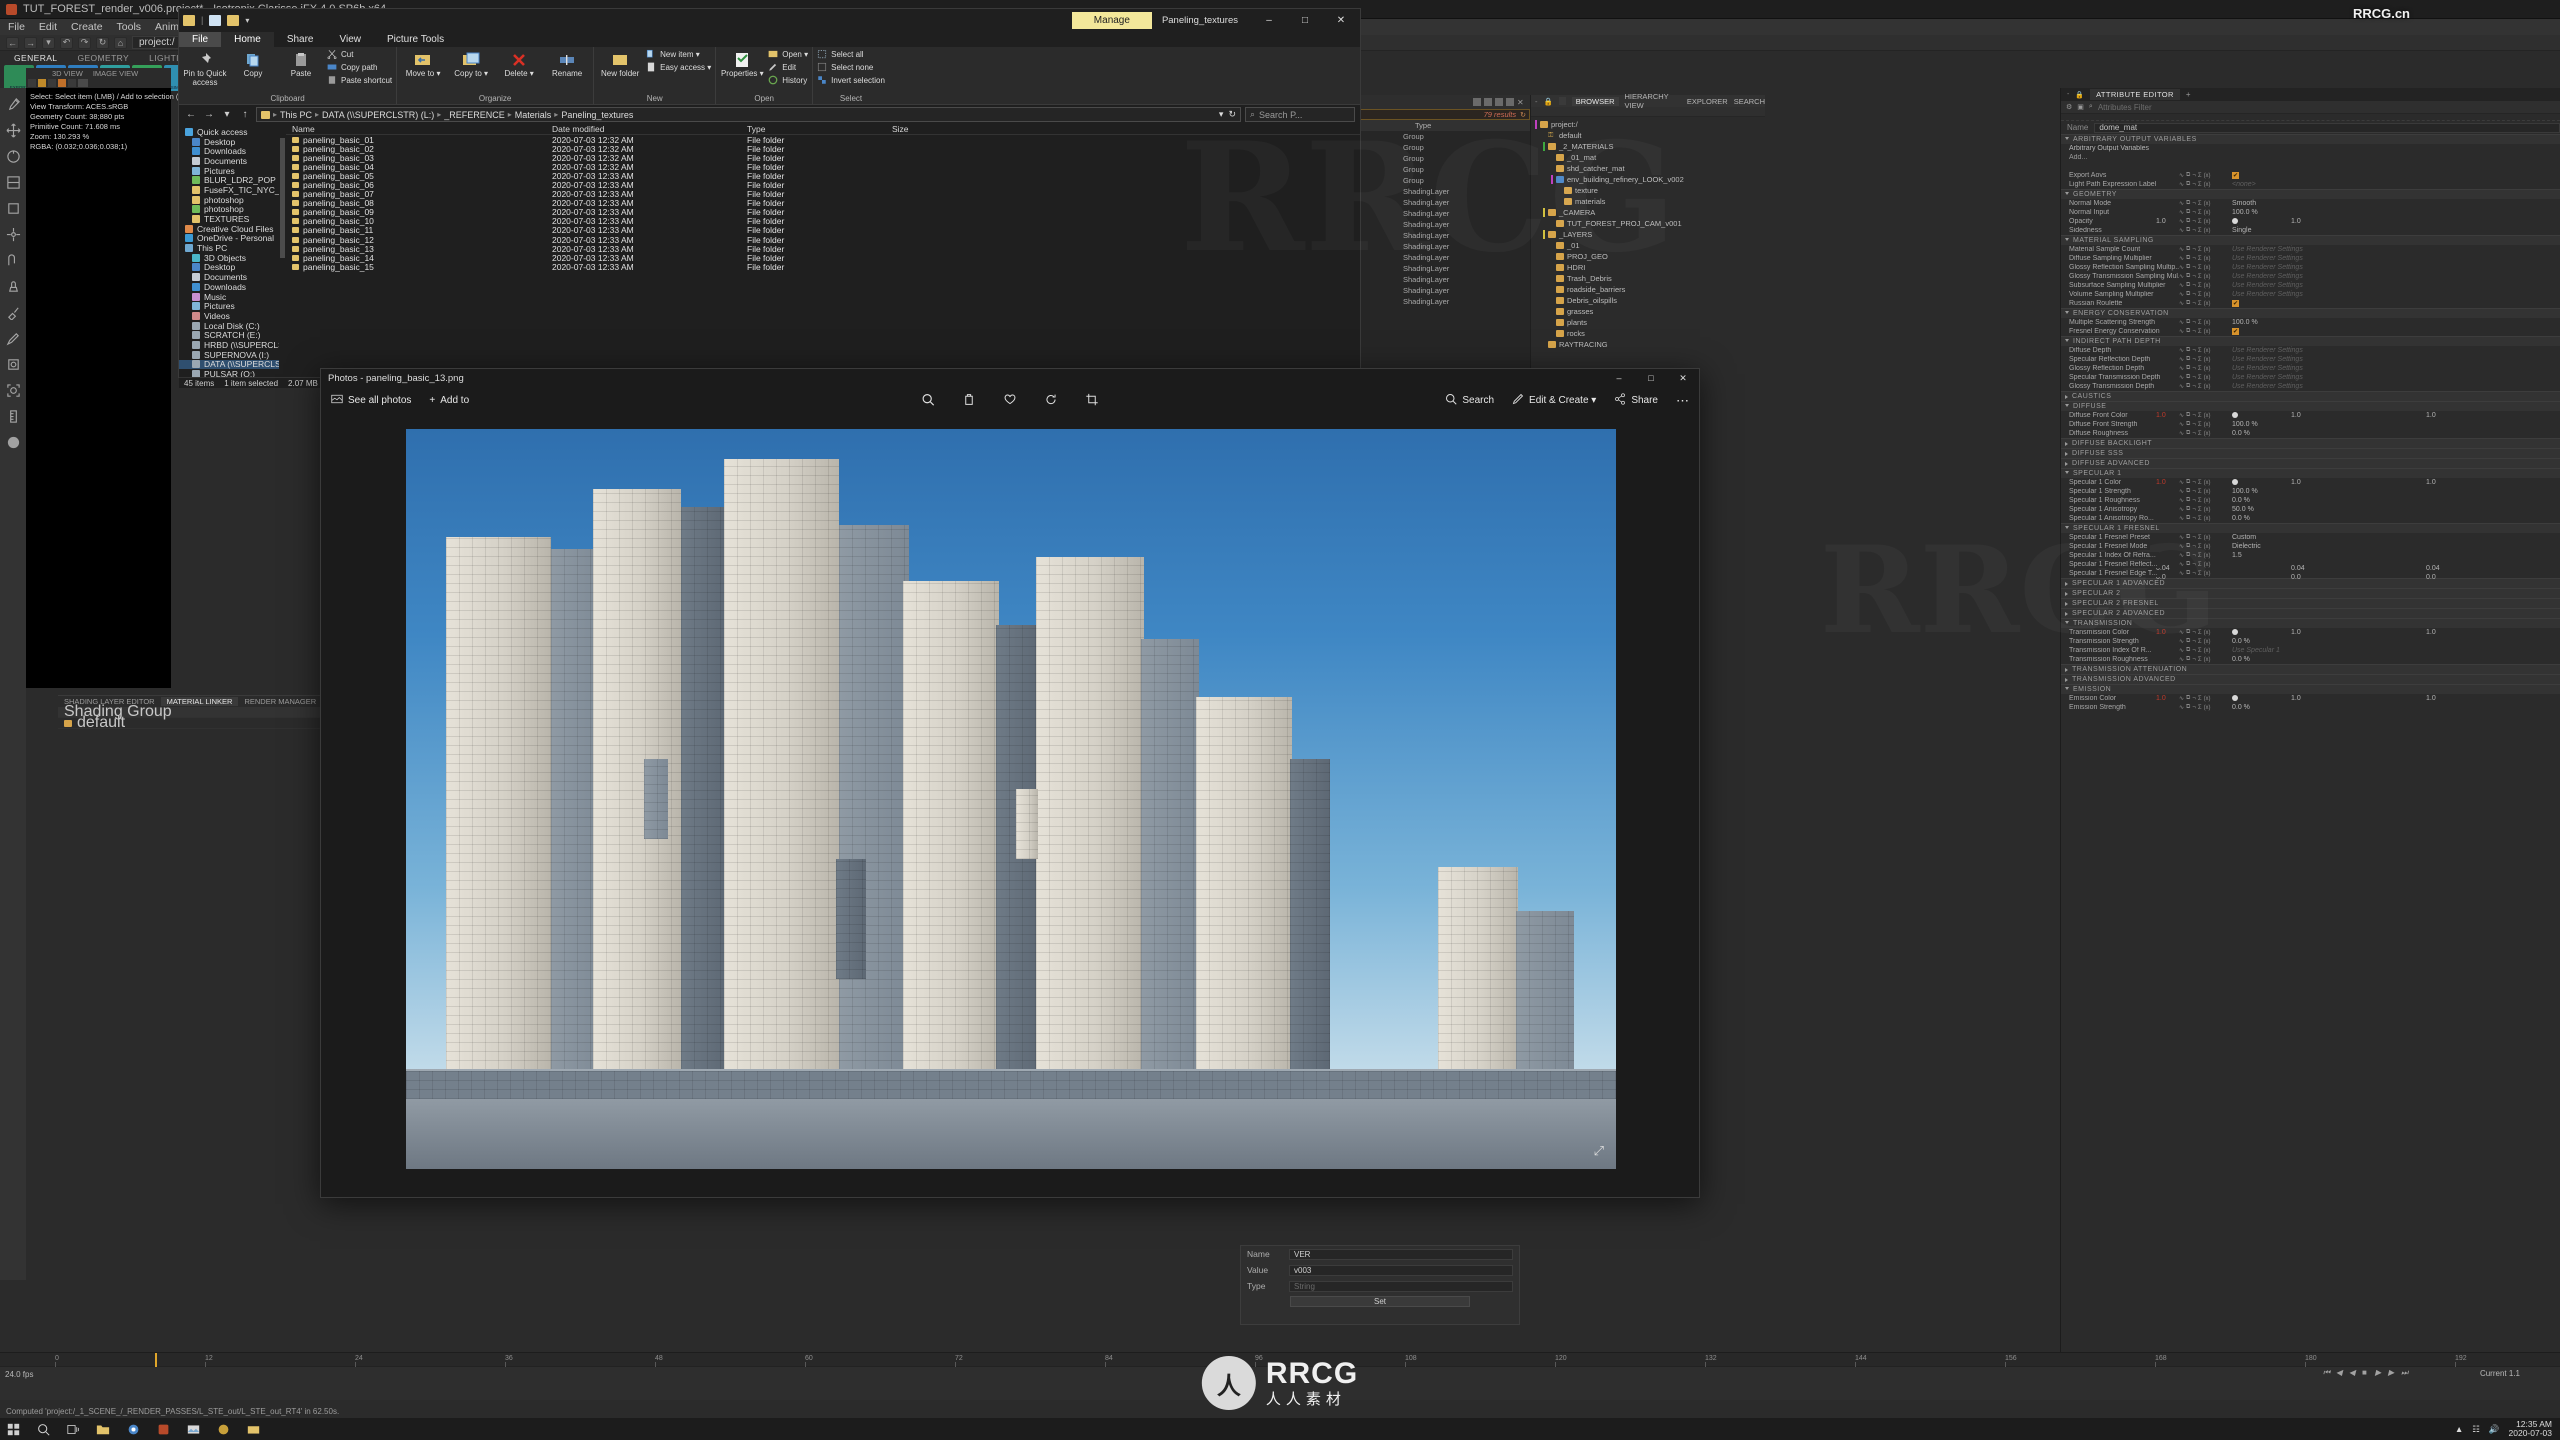 The height and width of the screenshot is (1440, 2560). Describe the element at coordinates (1523, 115) in the screenshot. I see `refresh-icon: ↻` at that location.